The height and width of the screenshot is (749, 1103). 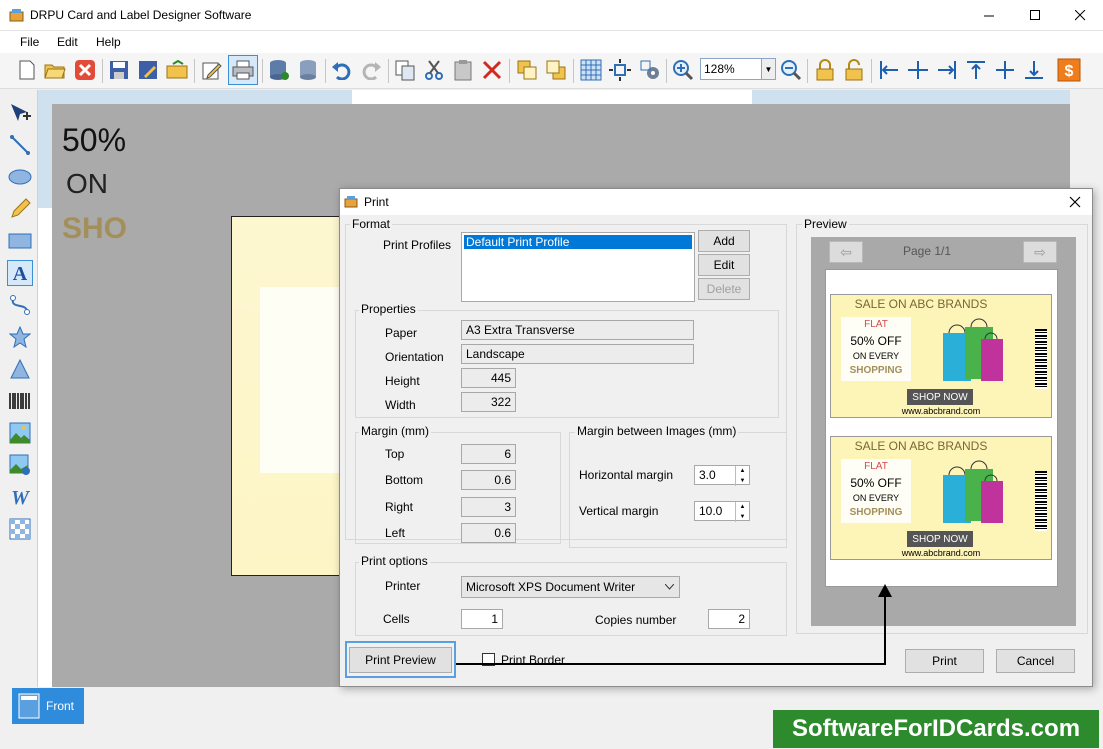 What do you see at coordinates (674, 624) in the screenshot?
I see `annotation-arrow` at bounding box center [674, 624].